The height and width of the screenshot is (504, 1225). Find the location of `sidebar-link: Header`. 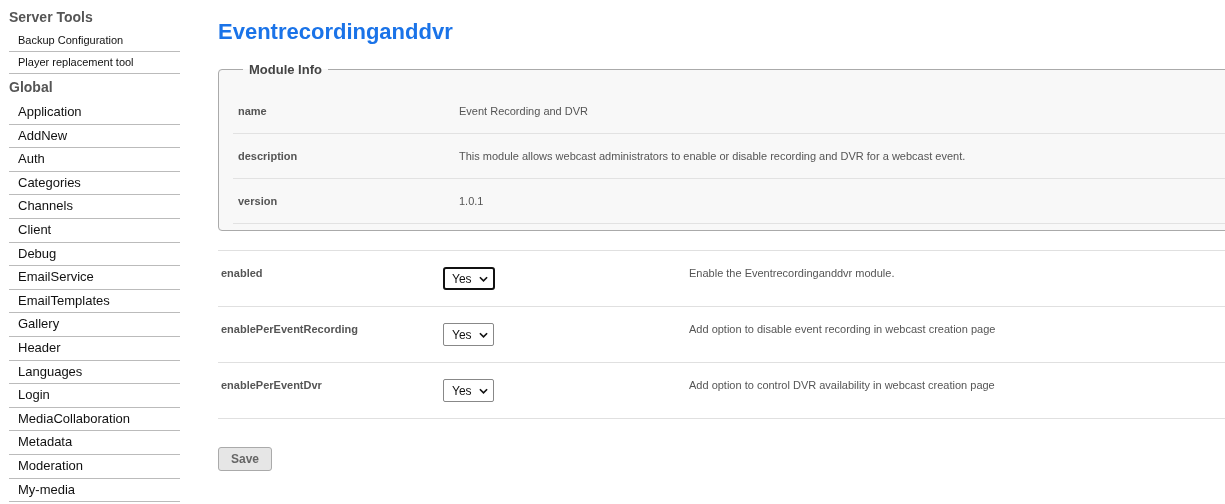

sidebar-link: Header is located at coordinates (99, 348).